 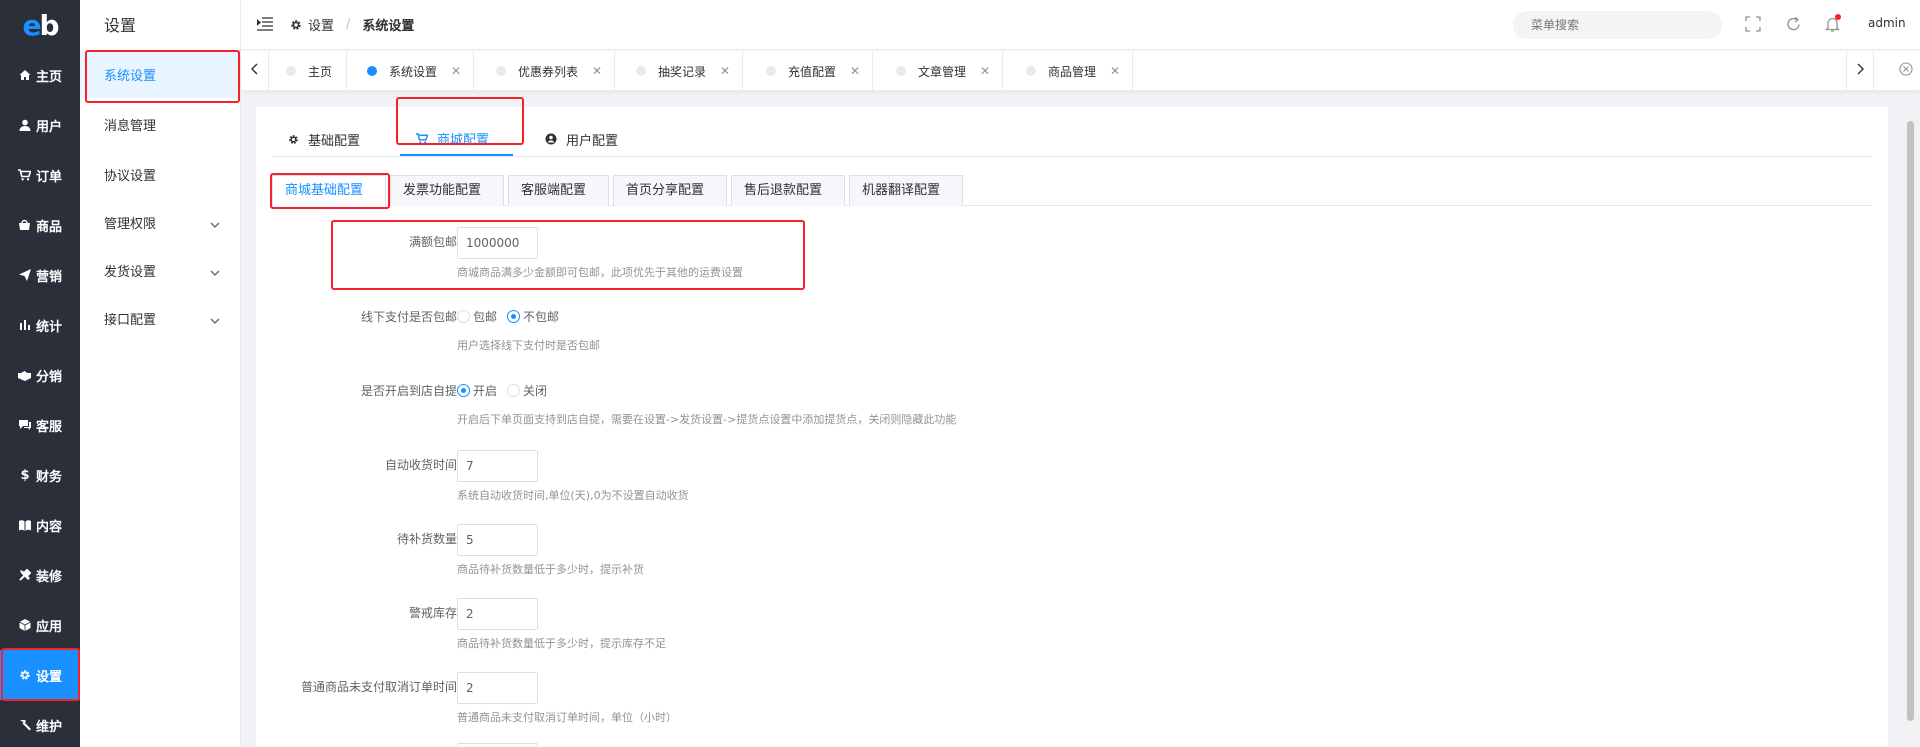 I want to click on radio-label: 包邮, so click(x=485, y=317).